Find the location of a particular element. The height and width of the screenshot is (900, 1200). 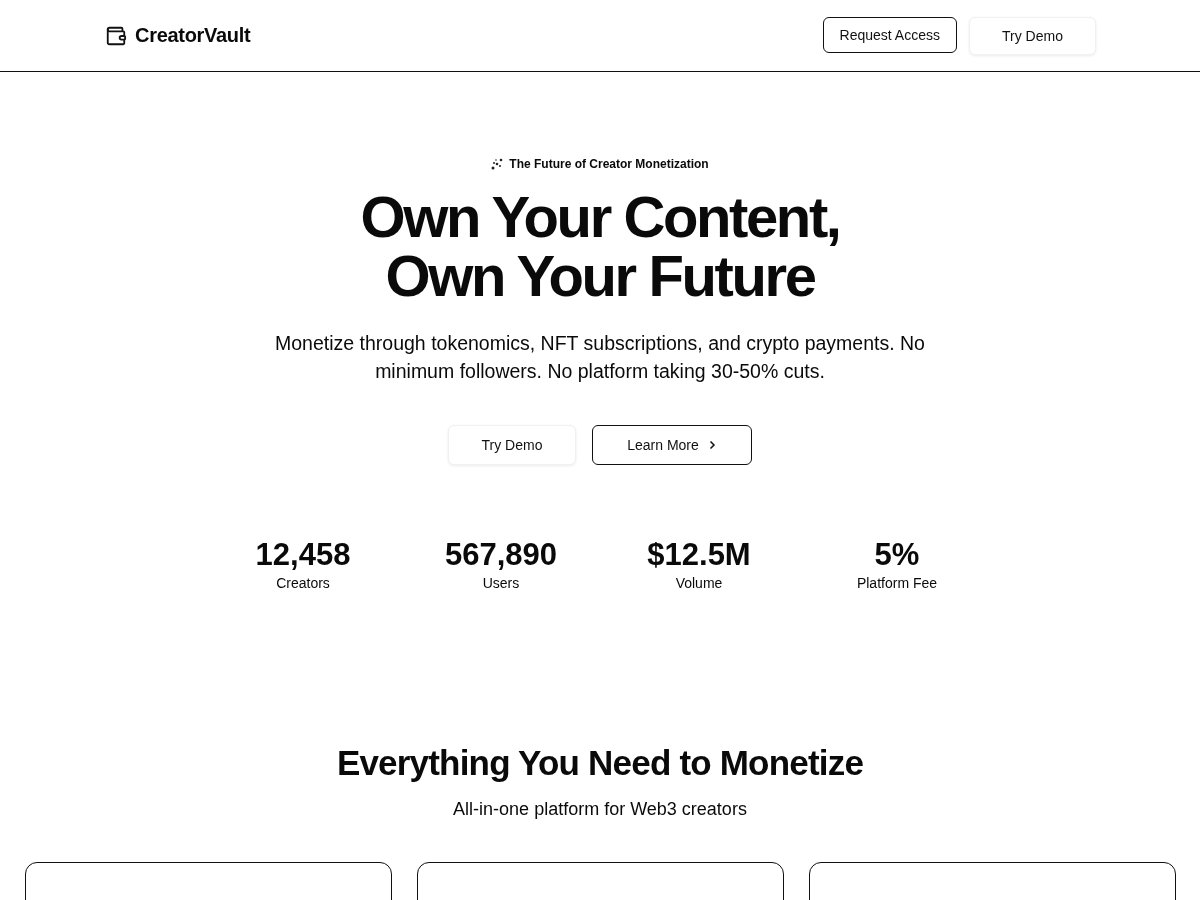

stat-label: Volume is located at coordinates (699, 583).